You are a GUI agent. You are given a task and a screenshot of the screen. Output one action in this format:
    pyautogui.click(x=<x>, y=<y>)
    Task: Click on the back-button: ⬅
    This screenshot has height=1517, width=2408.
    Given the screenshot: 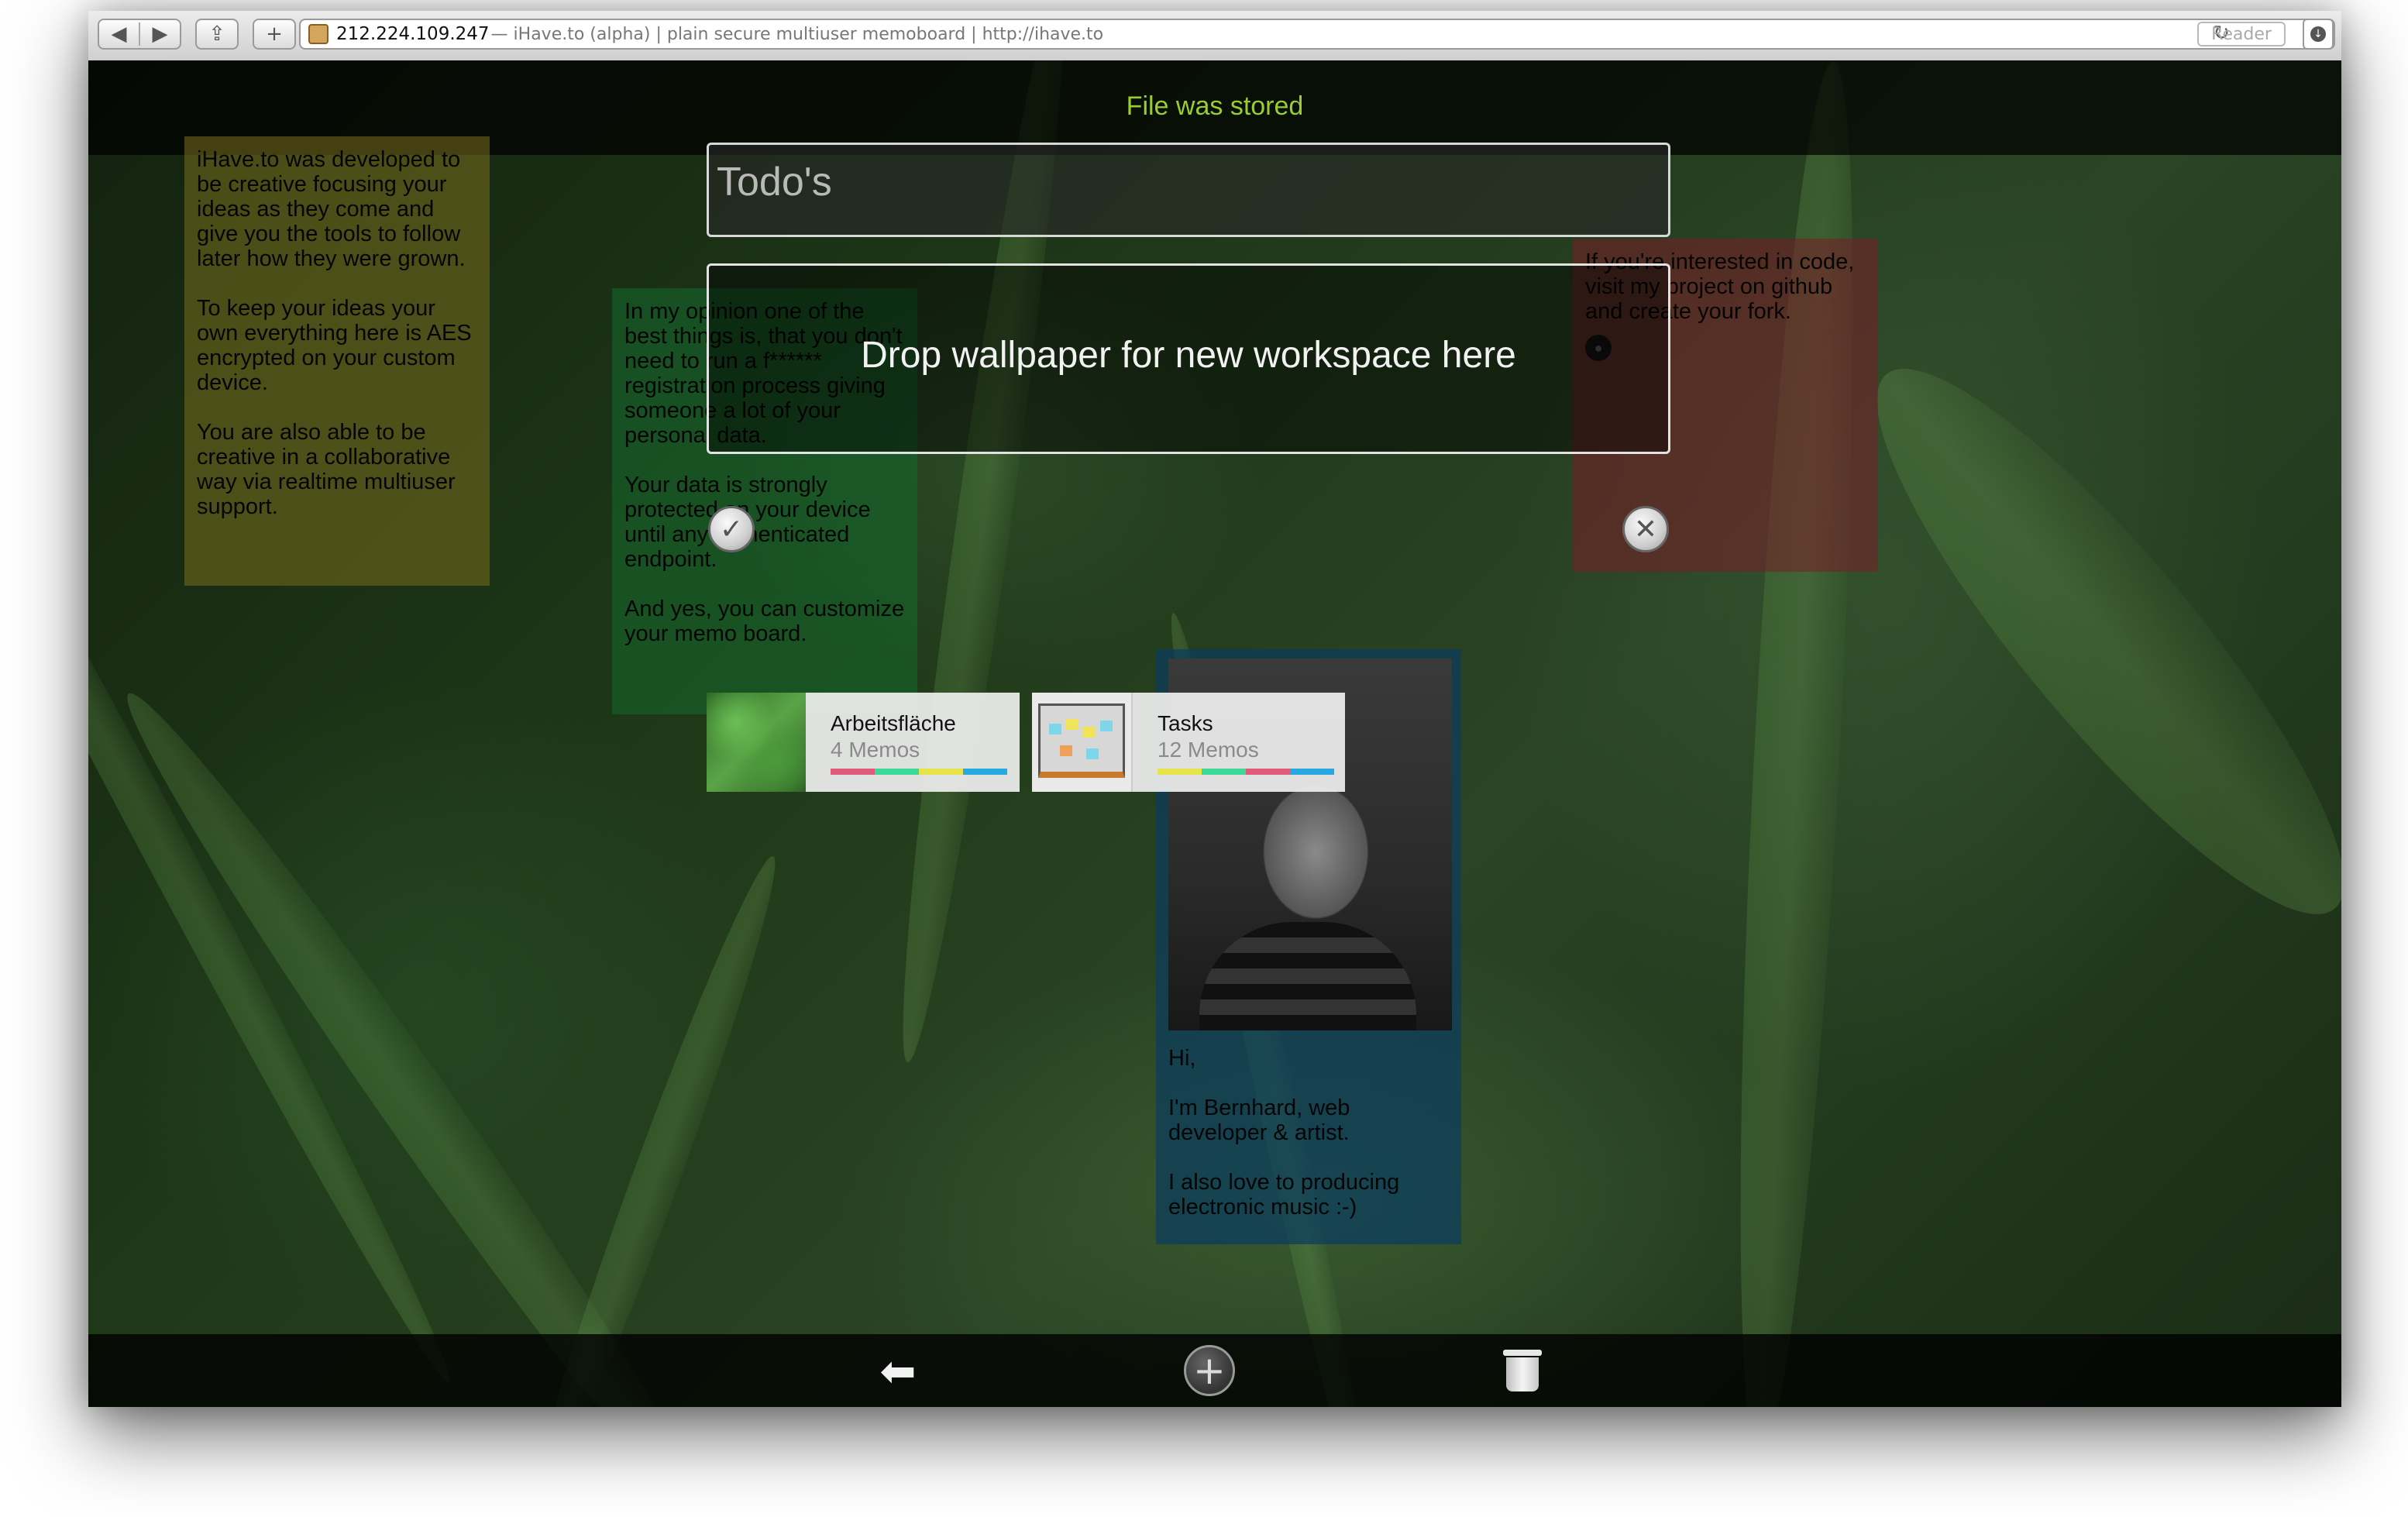 What is the action you would take?
    pyautogui.click(x=898, y=1372)
    